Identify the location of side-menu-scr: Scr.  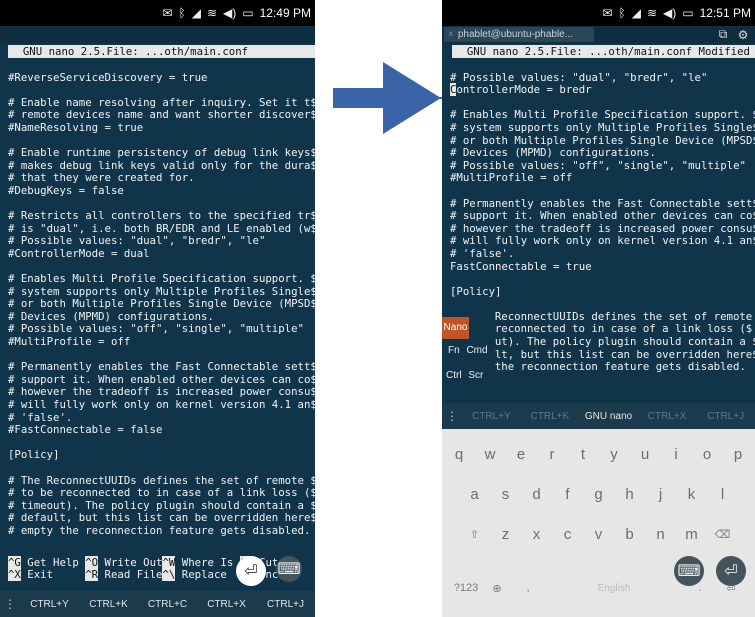
(475, 375).